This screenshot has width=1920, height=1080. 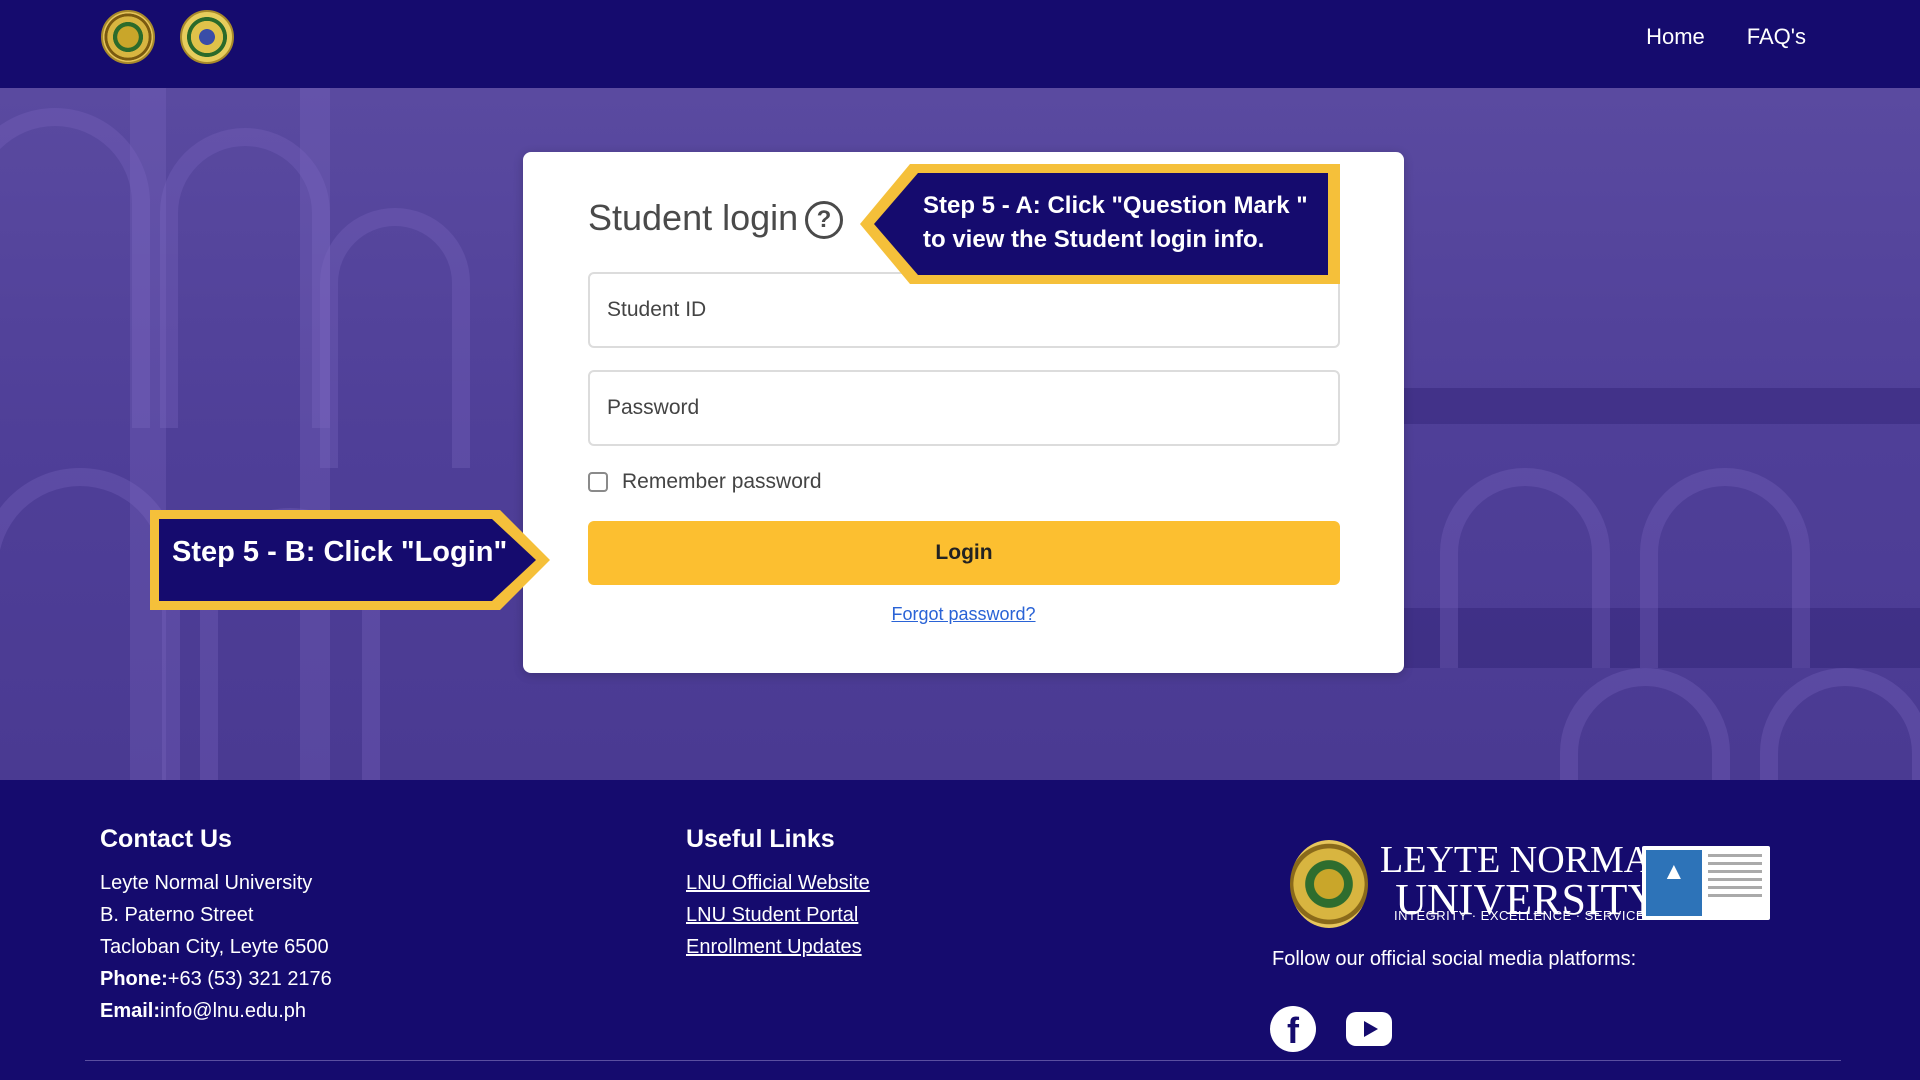 I want to click on step-5b-callout: Step 5 - B: Click "Login", so click(x=350, y=560).